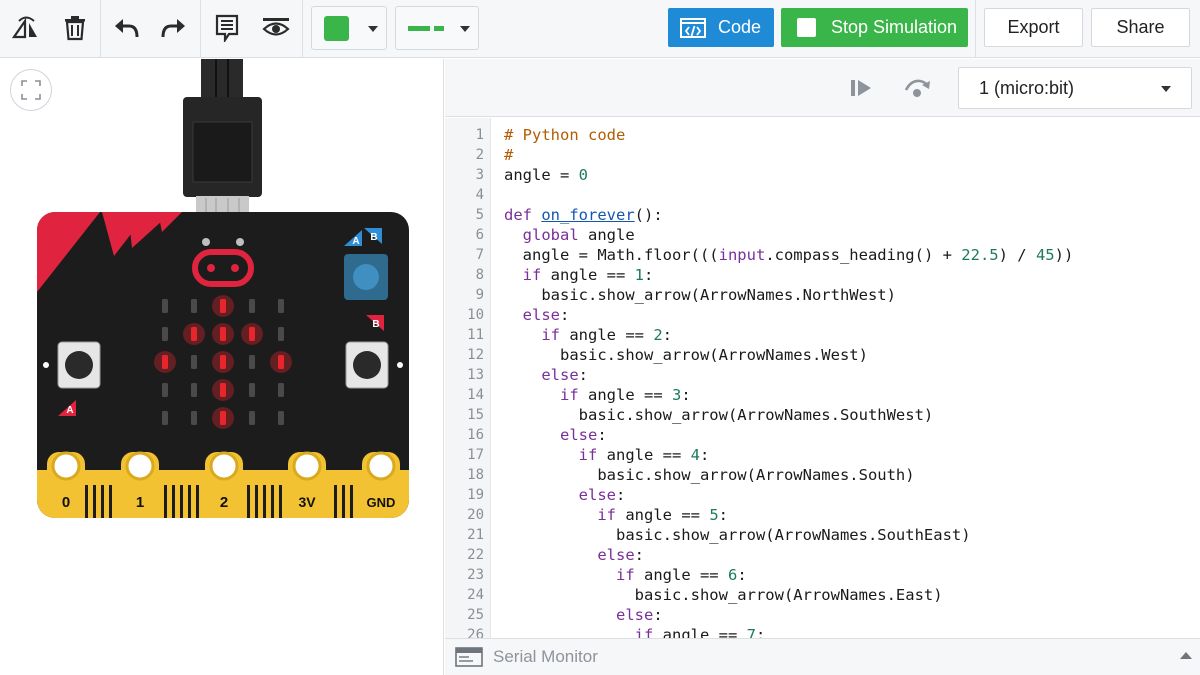  I want to click on step-button, so click(862, 88).